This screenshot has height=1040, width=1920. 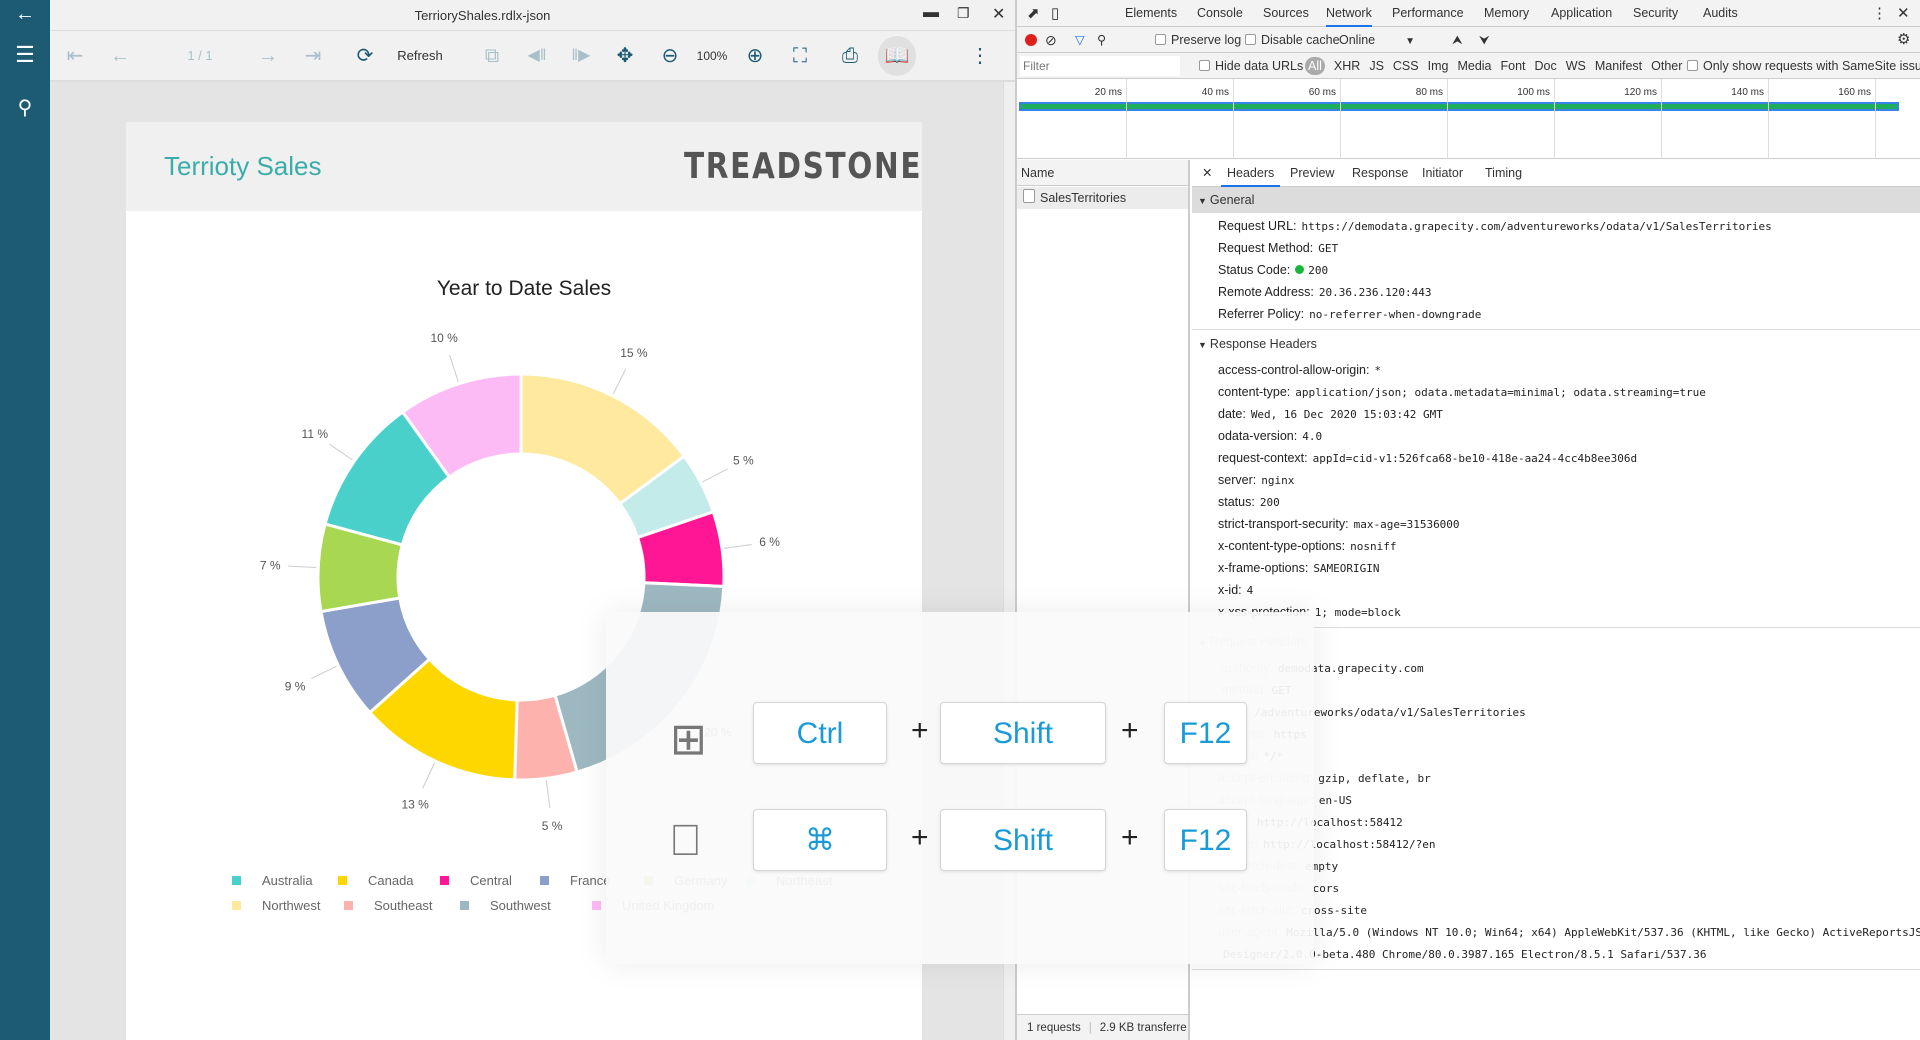 I want to click on last-page-button: ⇥, so click(x=313, y=56).